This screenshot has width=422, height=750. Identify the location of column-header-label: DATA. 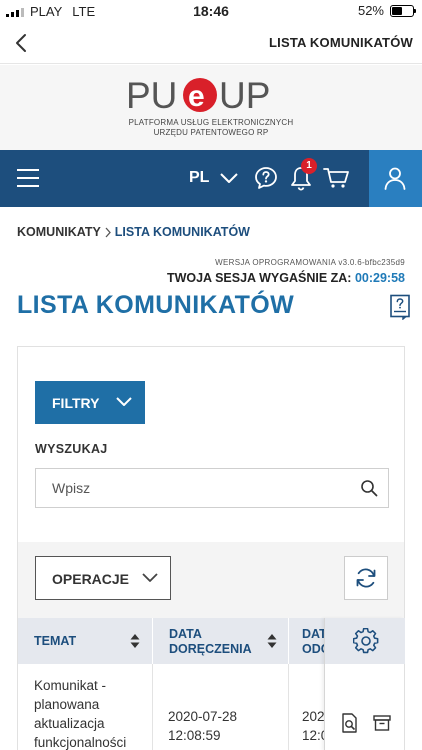
(185, 634).